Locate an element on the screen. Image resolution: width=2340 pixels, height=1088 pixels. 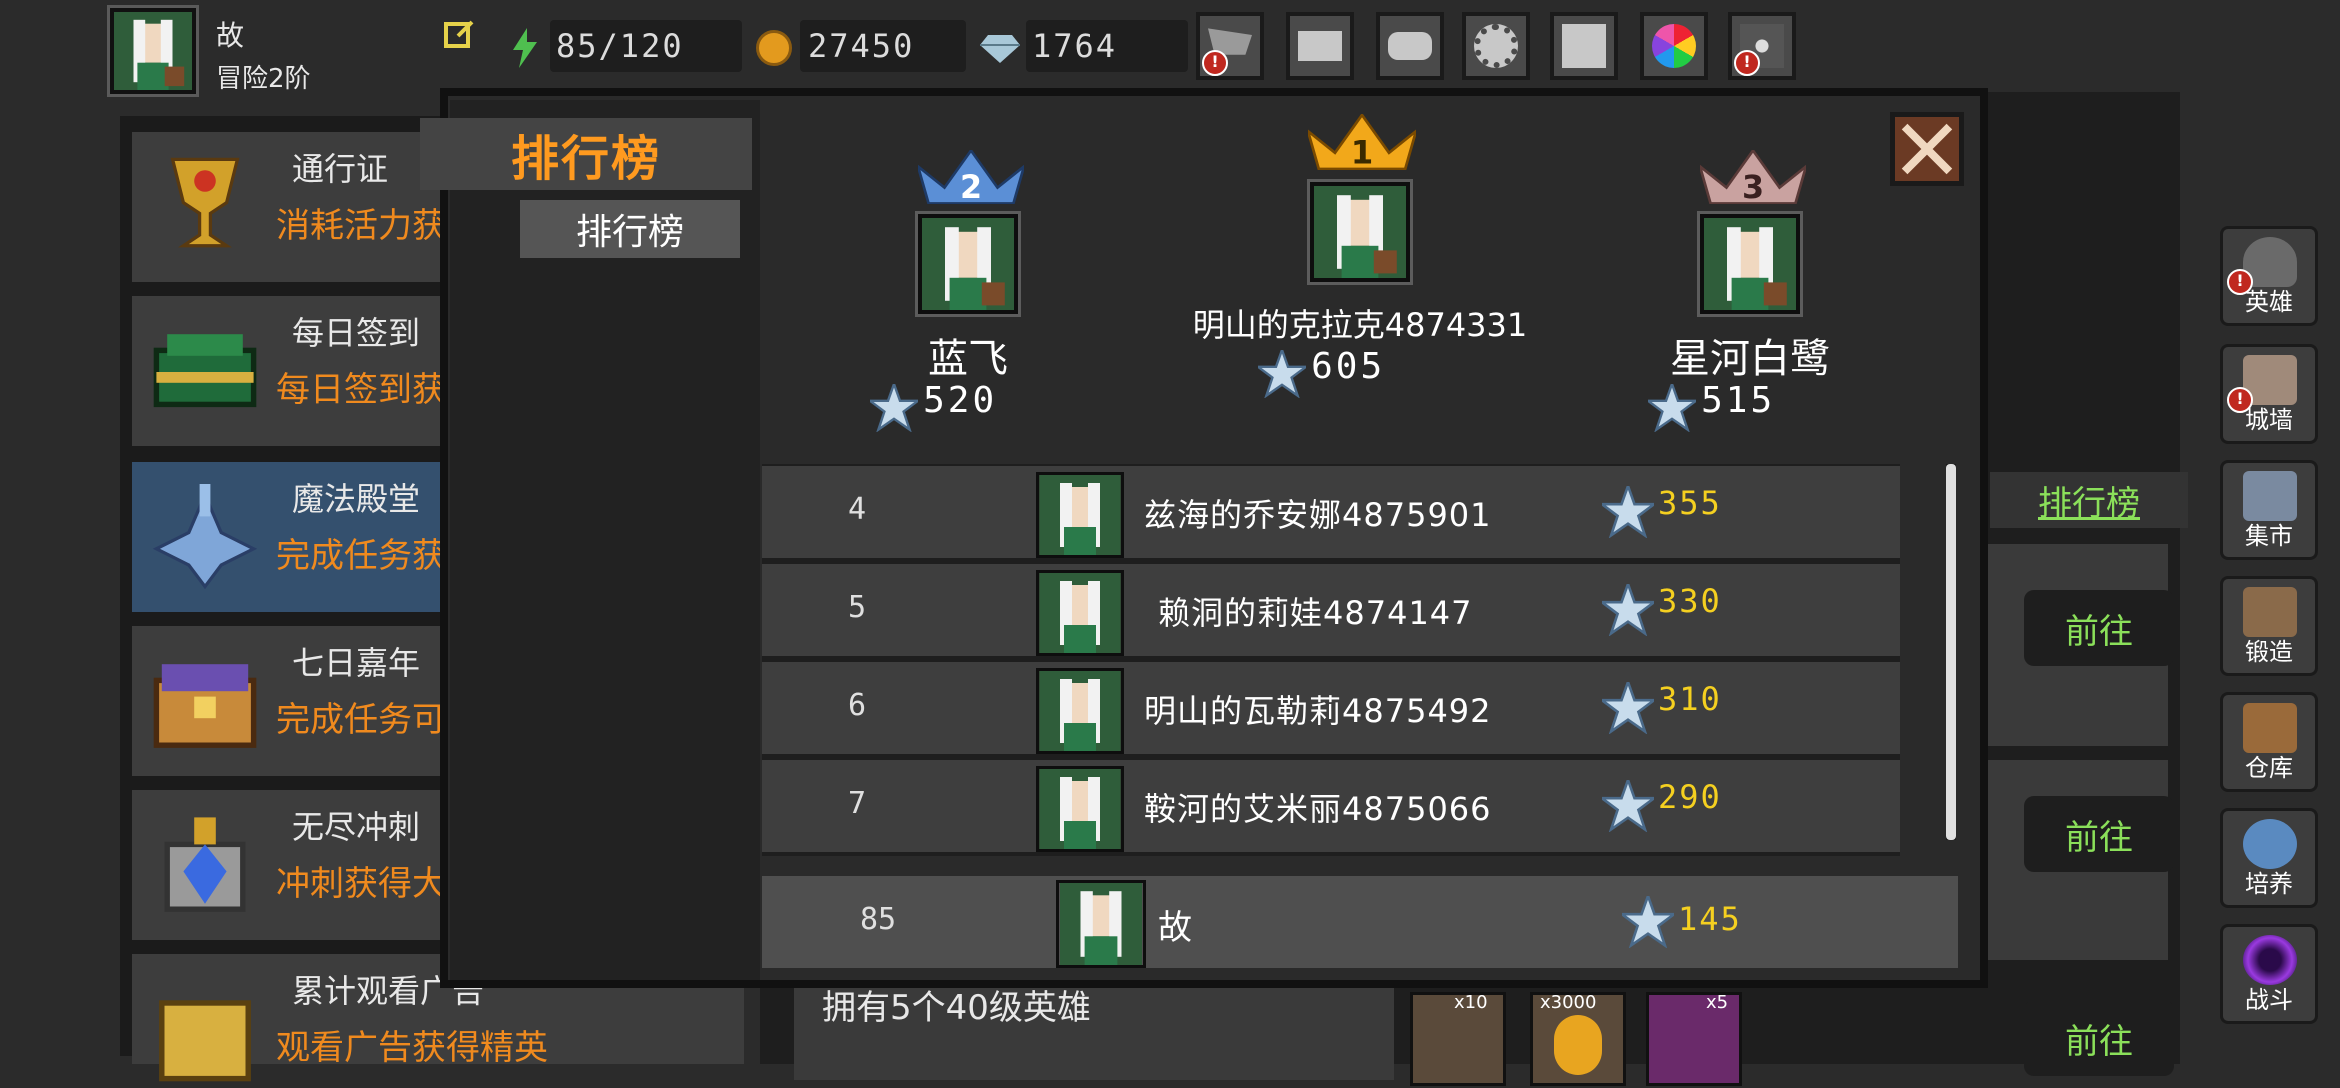
silver-crown-icon: 2 is located at coordinates (971, 177).